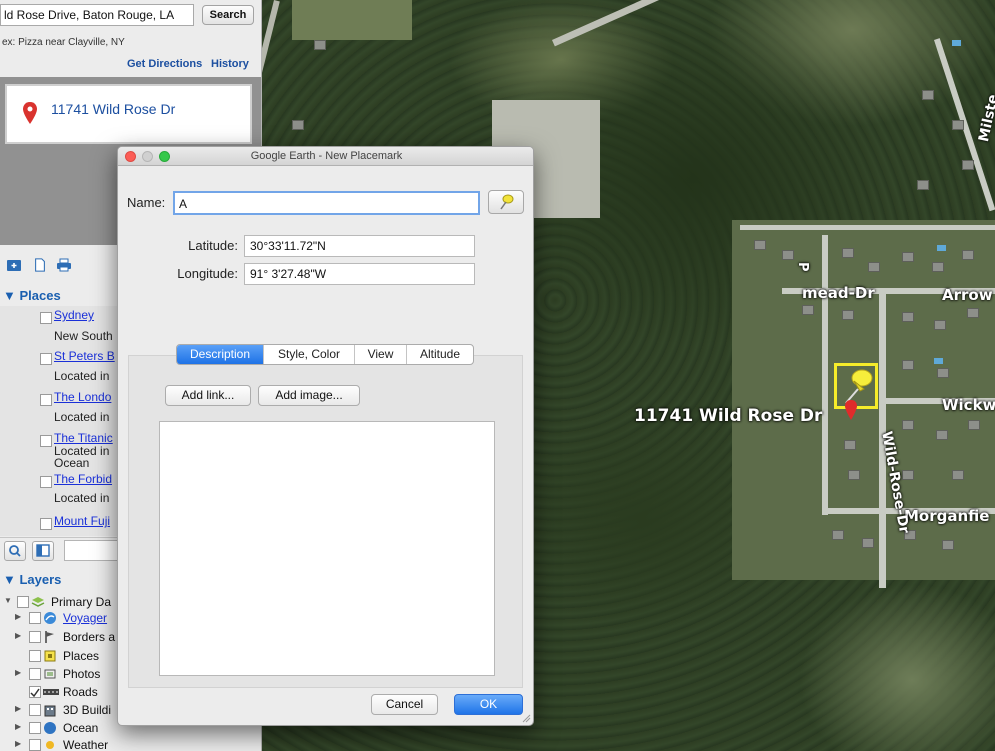 The image size is (995, 751). I want to click on search-result-title: 11741 Wild Rose Dr, so click(113, 109).